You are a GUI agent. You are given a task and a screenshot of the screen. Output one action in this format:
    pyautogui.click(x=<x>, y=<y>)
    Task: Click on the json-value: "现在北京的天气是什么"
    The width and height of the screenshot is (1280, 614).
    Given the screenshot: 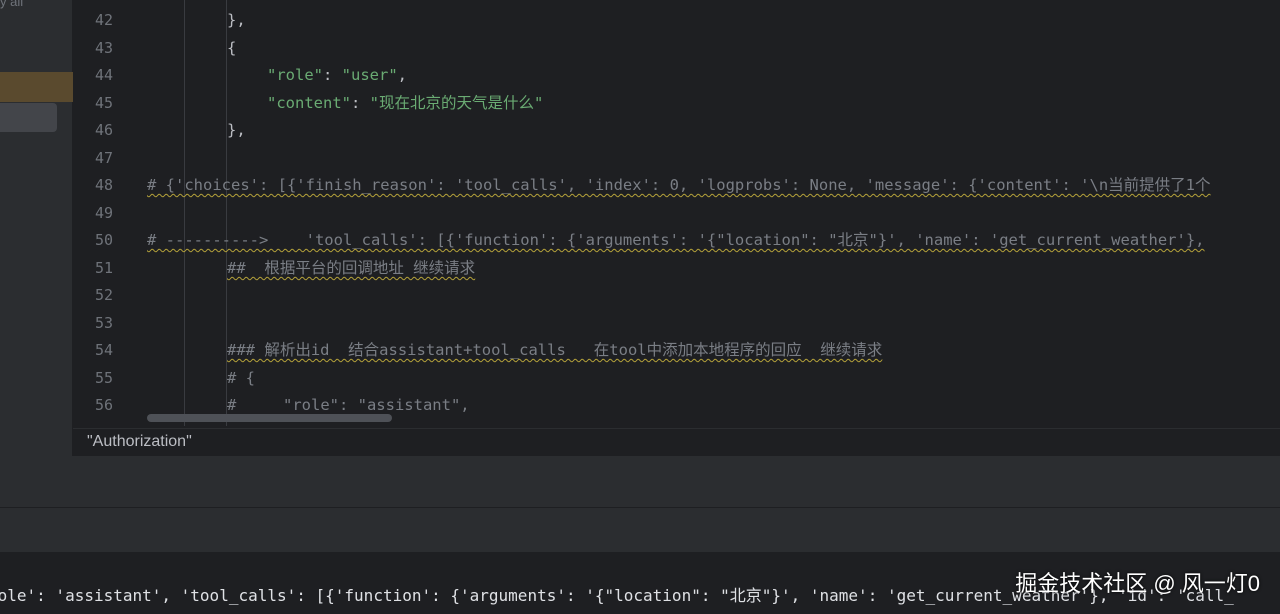 What is the action you would take?
    pyautogui.click(x=456, y=103)
    